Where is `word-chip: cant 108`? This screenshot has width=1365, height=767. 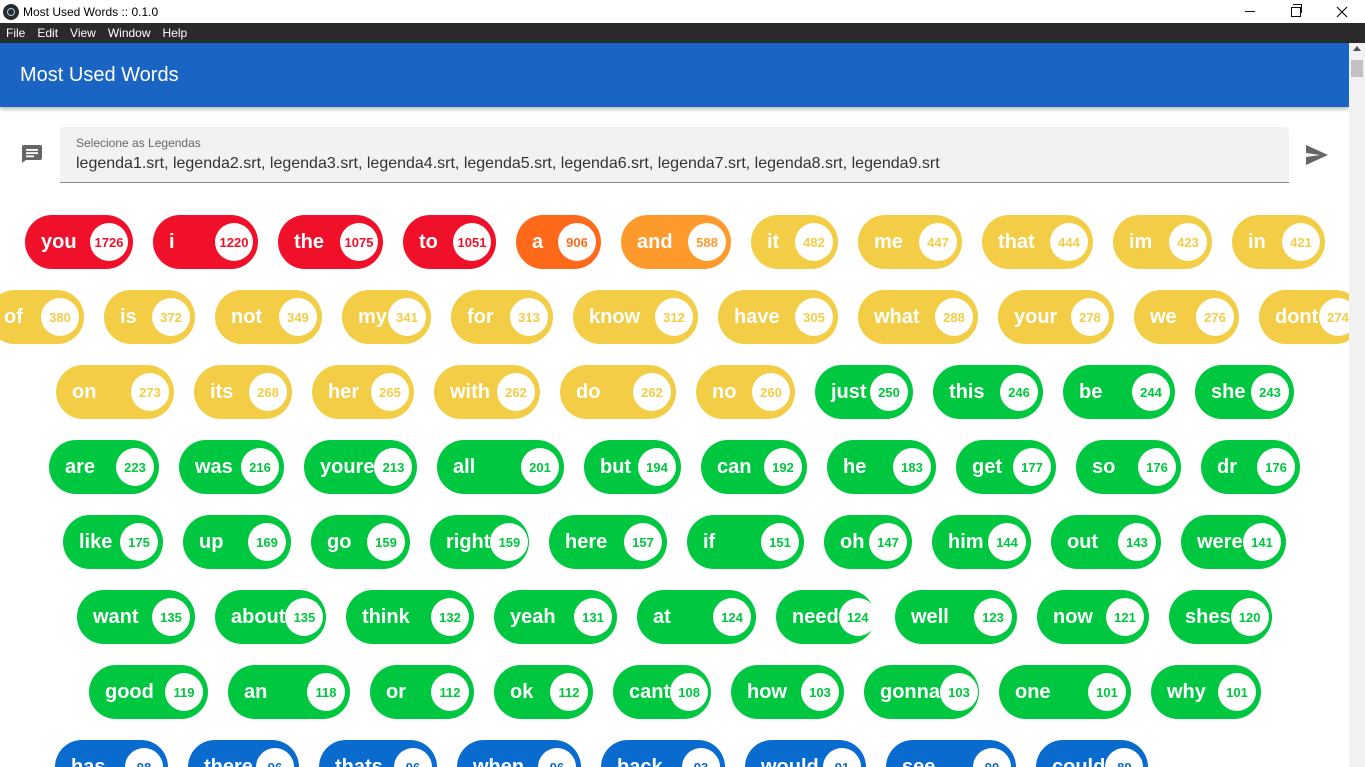 word-chip: cant 108 is located at coordinates (662, 692).